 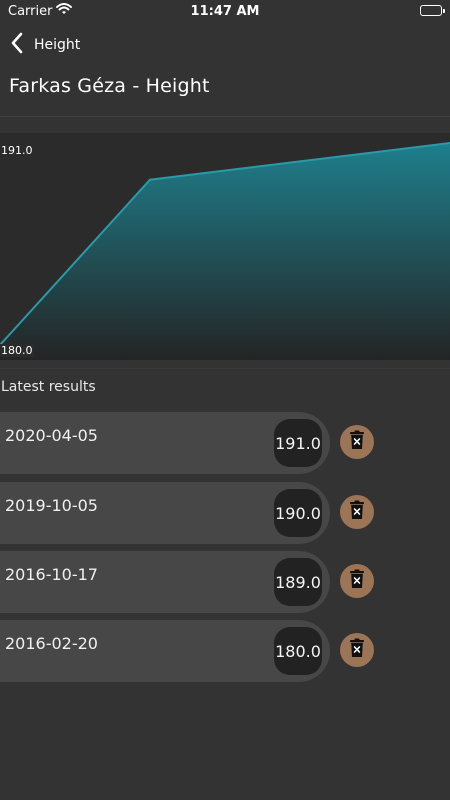 I want to click on result-row: 2020-04-05 191.0, so click(x=225, y=443).